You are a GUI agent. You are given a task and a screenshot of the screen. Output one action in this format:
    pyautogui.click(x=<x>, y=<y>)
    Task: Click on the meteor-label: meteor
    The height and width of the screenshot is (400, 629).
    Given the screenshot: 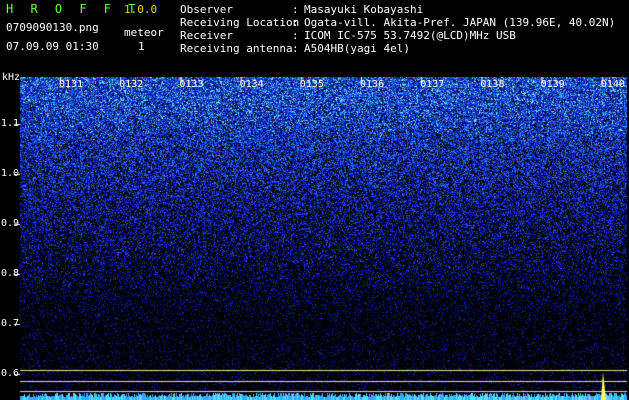 What is the action you would take?
    pyautogui.click(x=144, y=32)
    